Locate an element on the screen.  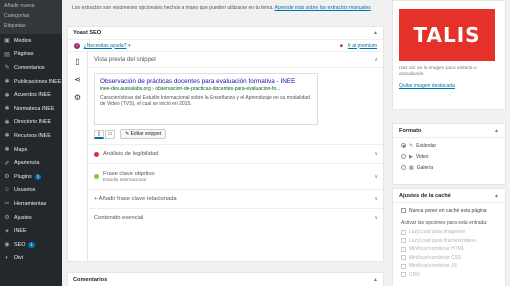
sidebar-item-publicaciones-inee: ✱ Publicaciones INEE is located at coordinates (31, 82).